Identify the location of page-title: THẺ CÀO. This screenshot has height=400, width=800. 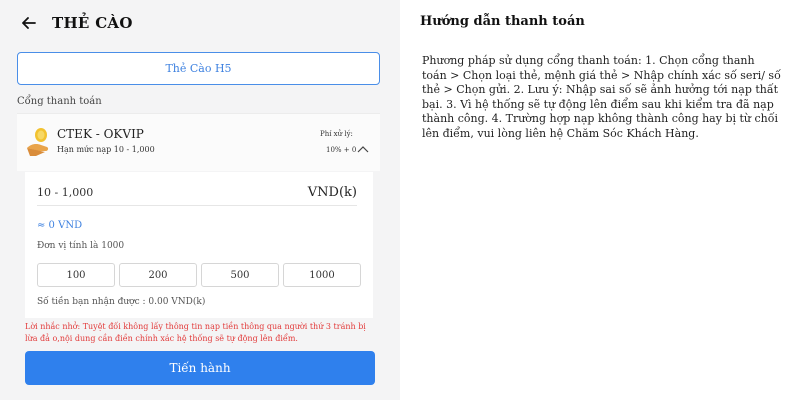
(92, 23).